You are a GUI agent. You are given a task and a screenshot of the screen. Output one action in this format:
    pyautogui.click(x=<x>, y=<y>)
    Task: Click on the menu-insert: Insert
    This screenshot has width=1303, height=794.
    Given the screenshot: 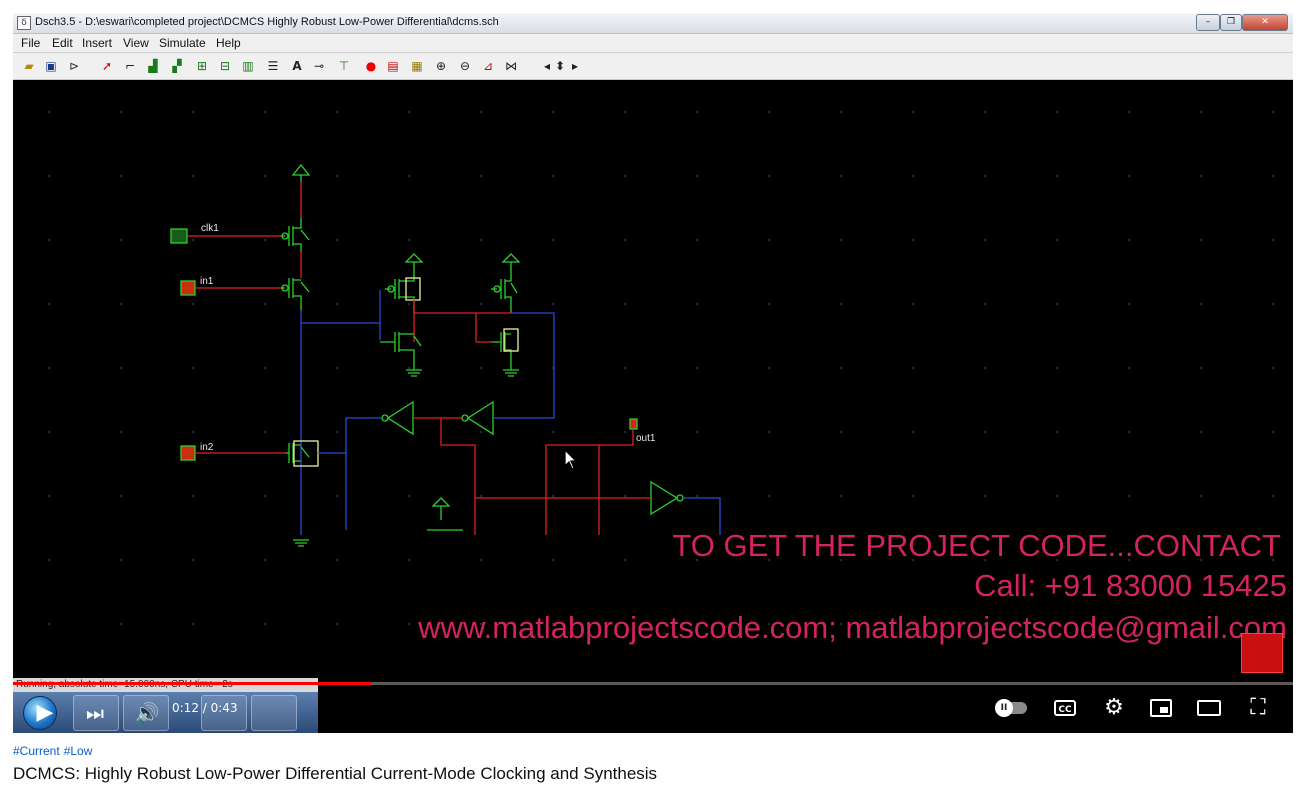 What is the action you would take?
    pyautogui.click(x=97, y=43)
    